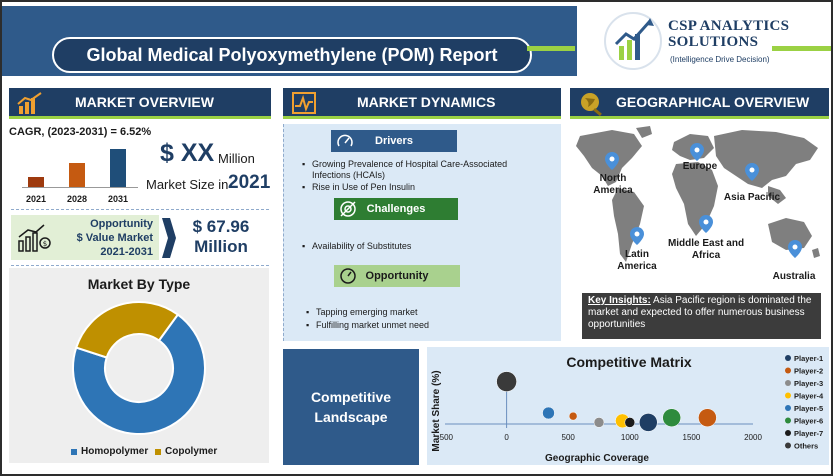  What do you see at coordinates (221, 226) in the screenshot?
I see `opportunity-value-amount: $ 67.96` at bounding box center [221, 226].